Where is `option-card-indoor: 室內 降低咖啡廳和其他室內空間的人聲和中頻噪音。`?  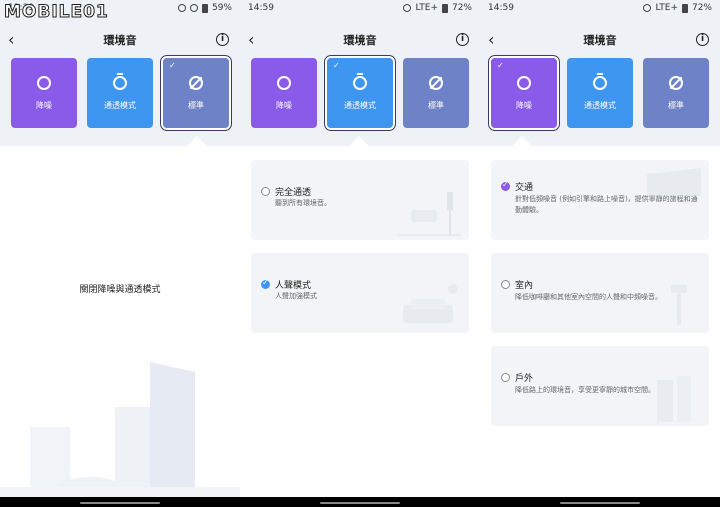
option-card-indoor: 室內 降低咖啡廳和其他室內空間的人聲和中頻噪音。 is located at coordinates (600, 293).